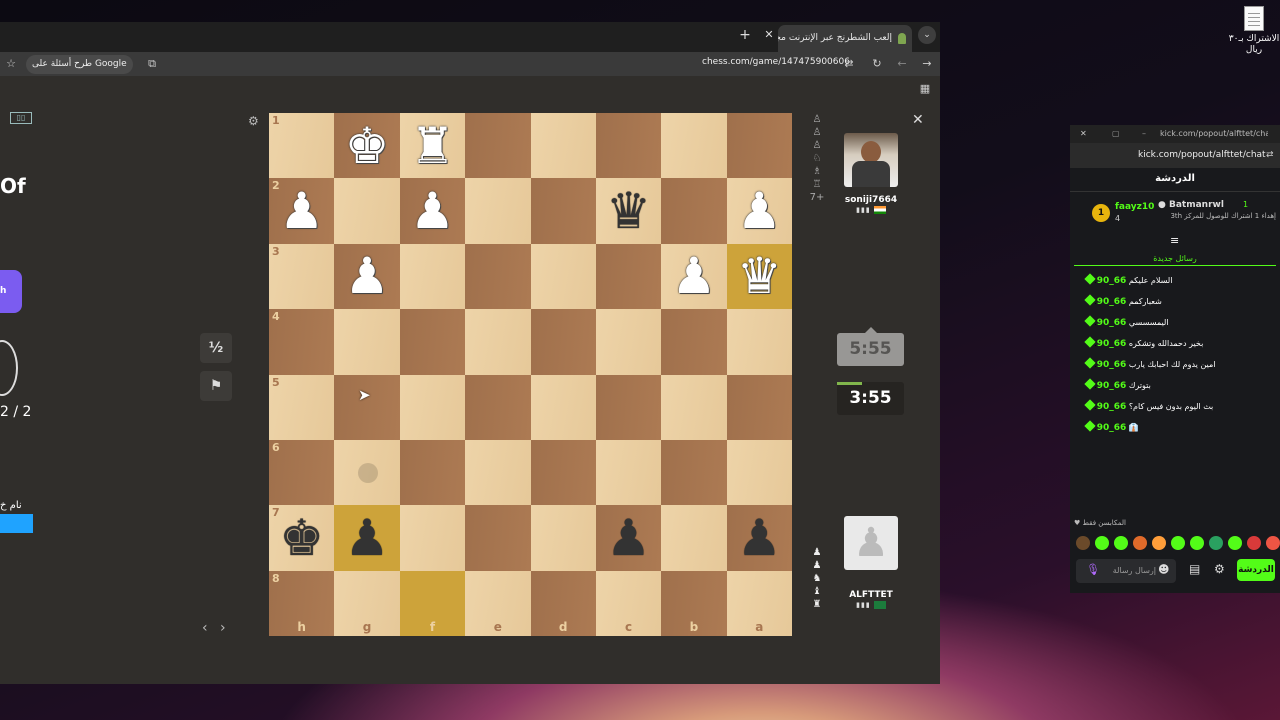  I want to click on next-arrow-icon: ›, so click(223, 628).